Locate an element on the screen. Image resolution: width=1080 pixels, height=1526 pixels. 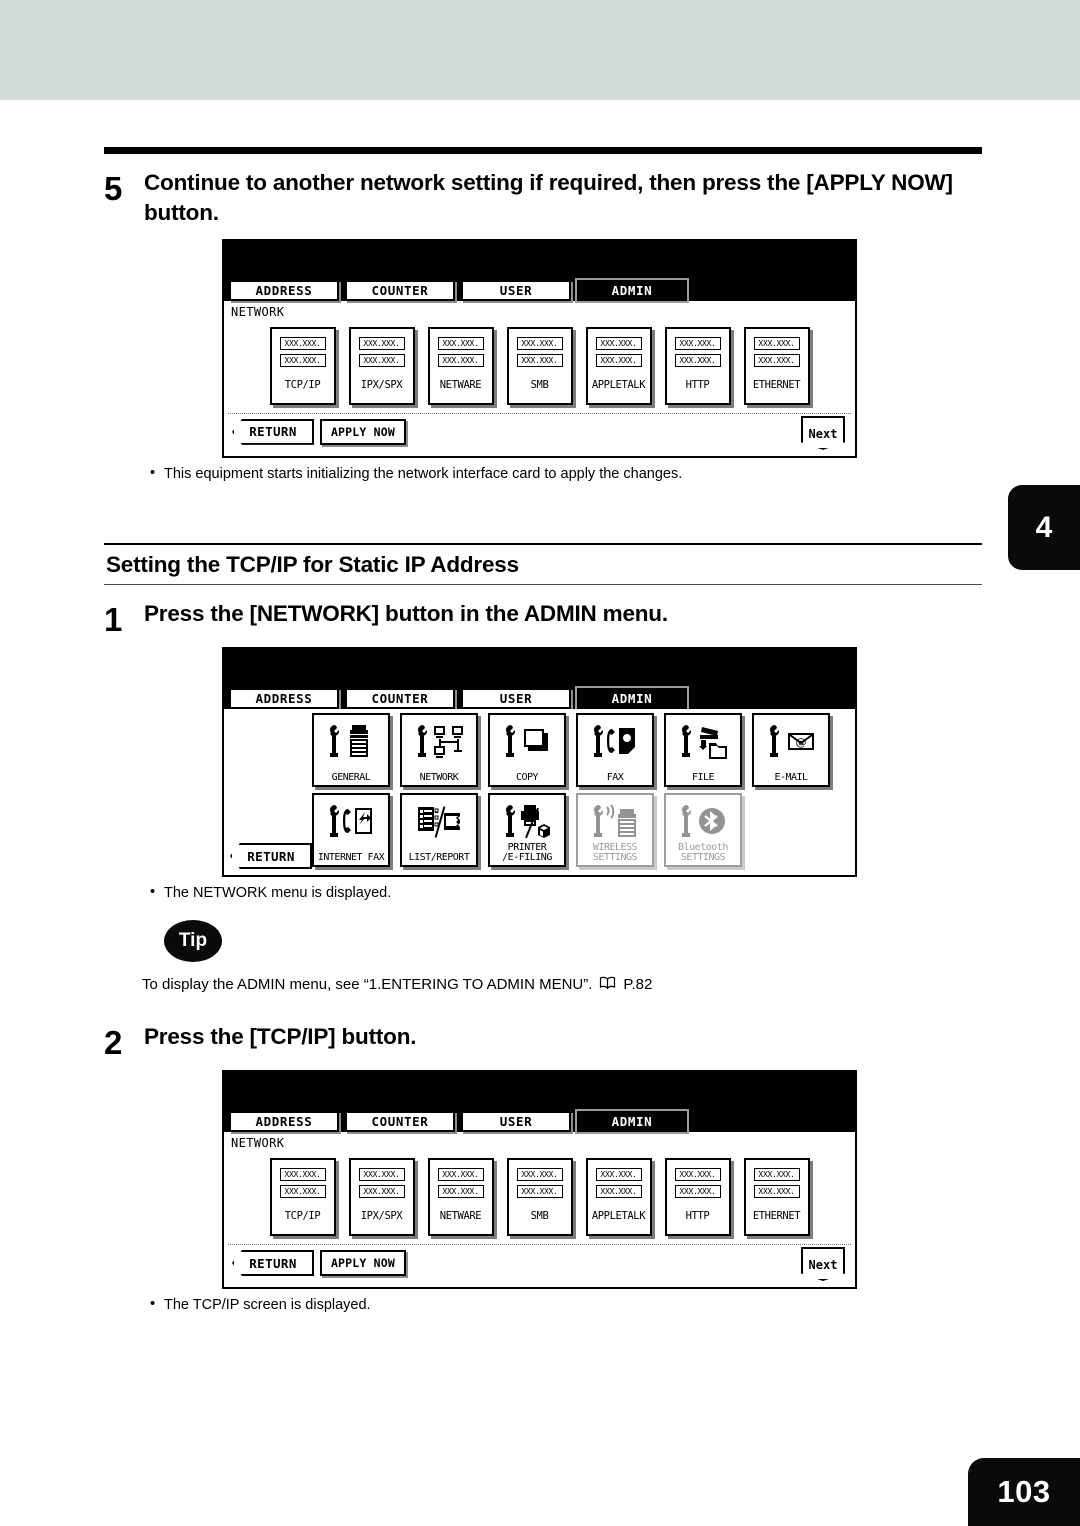
network-button-label: NETWARE is located at coordinates (460, 384).